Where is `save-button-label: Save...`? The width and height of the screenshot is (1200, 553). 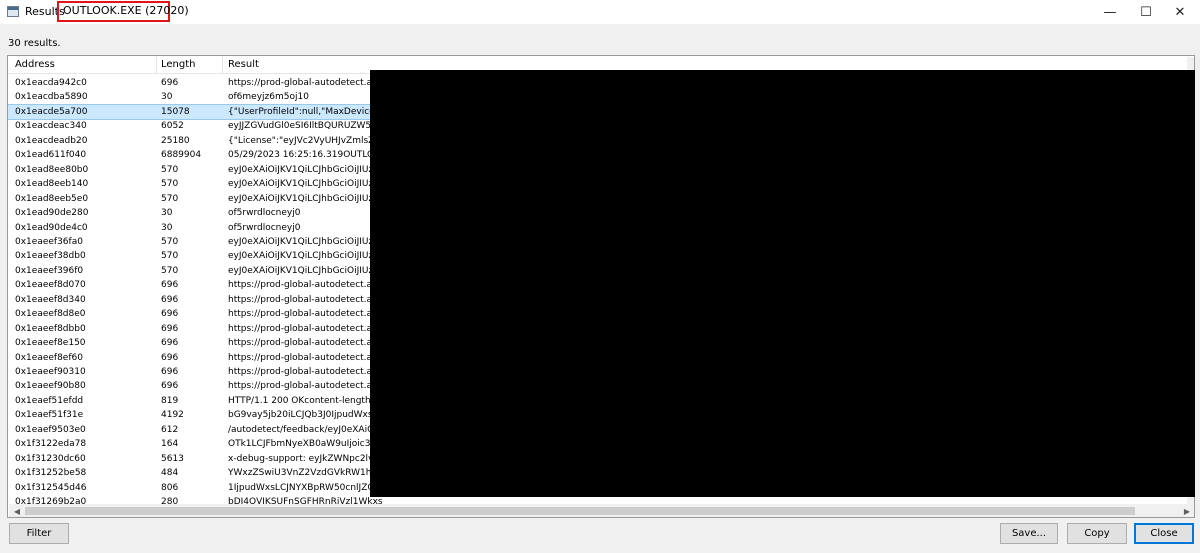
save-button-label: Save... is located at coordinates (1029, 533).